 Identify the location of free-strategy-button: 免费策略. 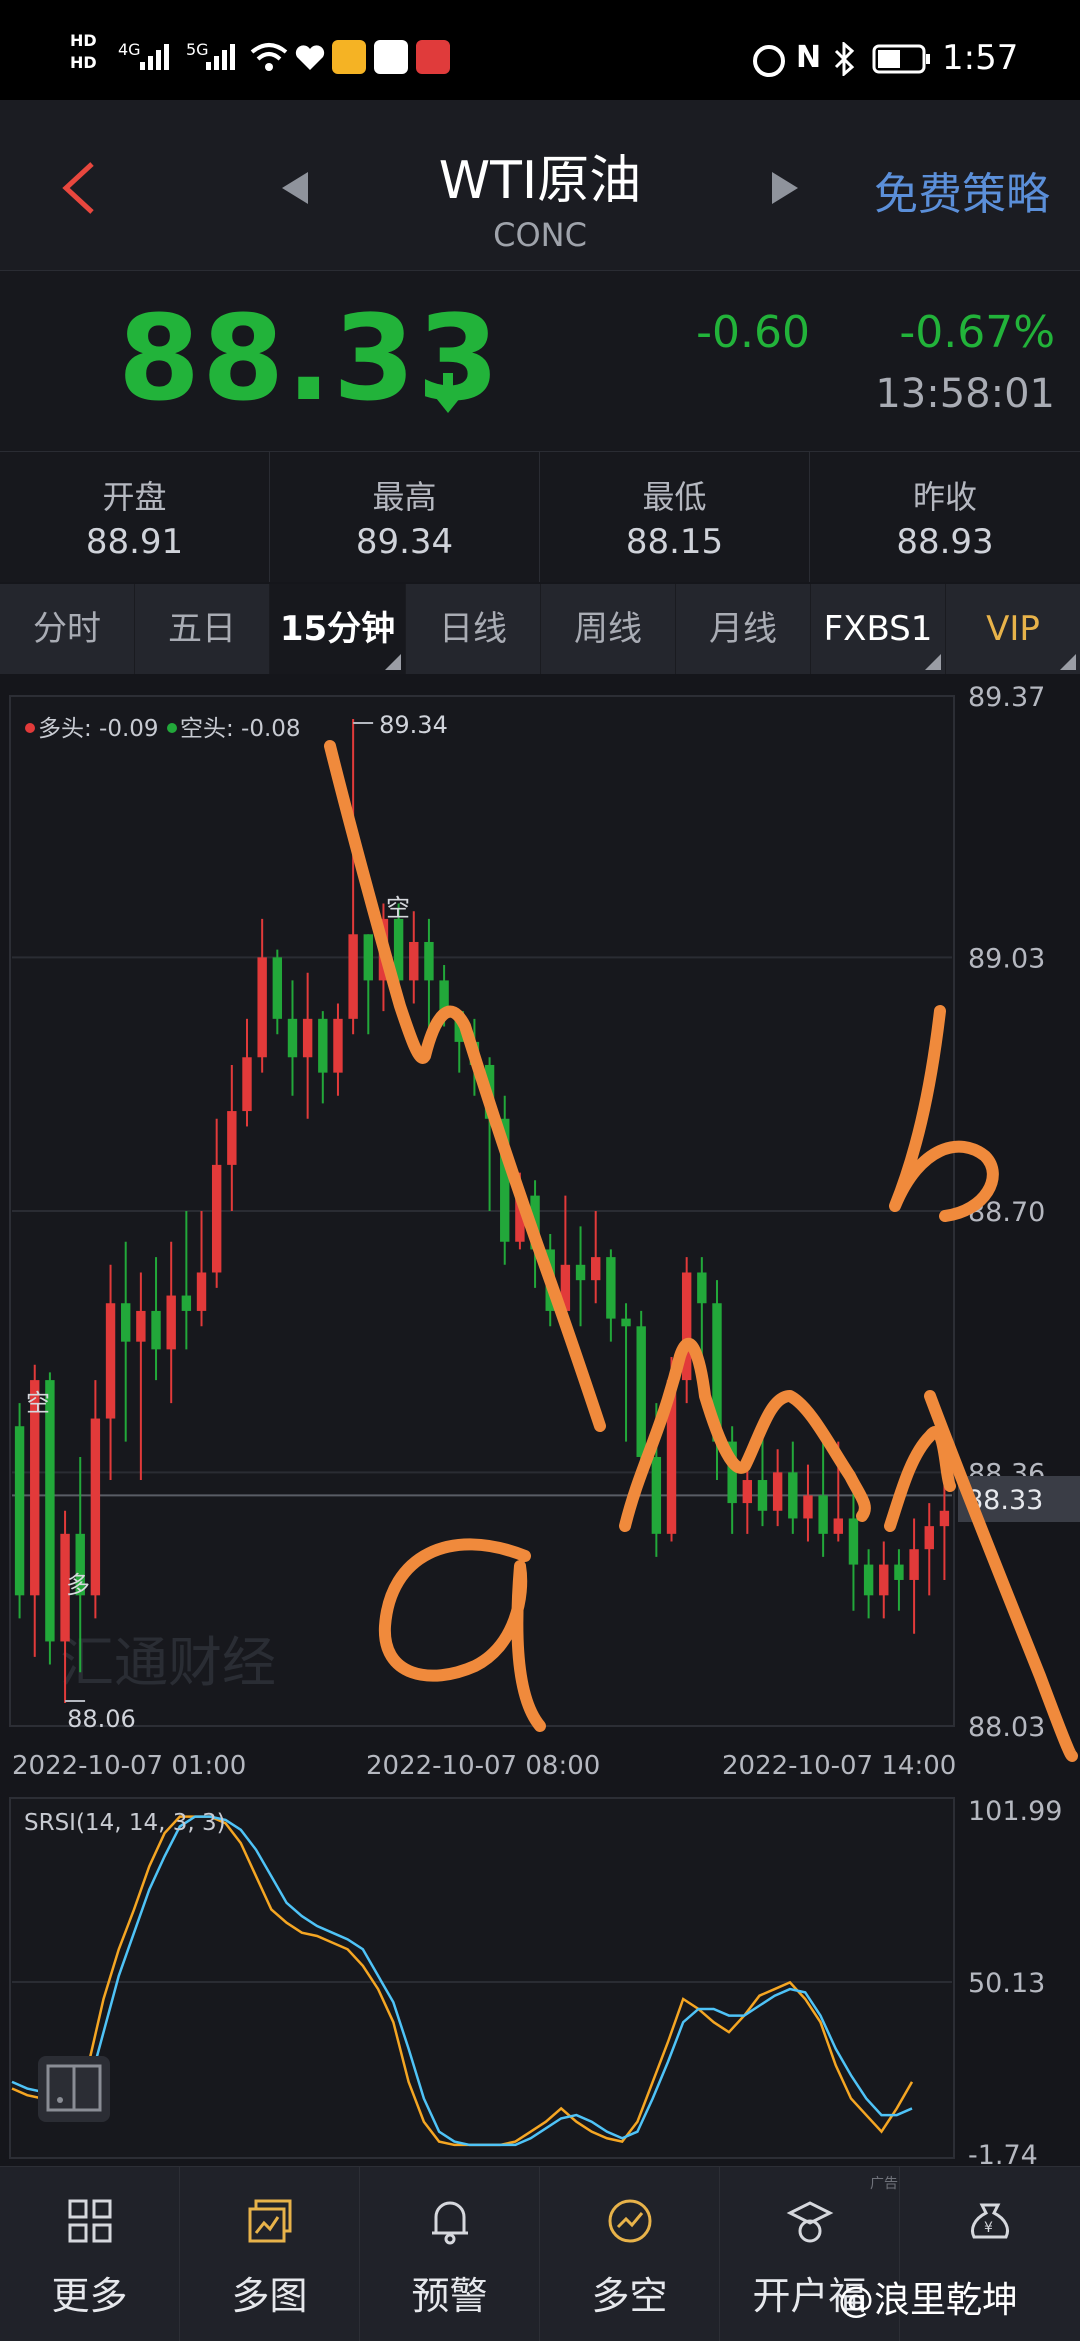
(962, 190).